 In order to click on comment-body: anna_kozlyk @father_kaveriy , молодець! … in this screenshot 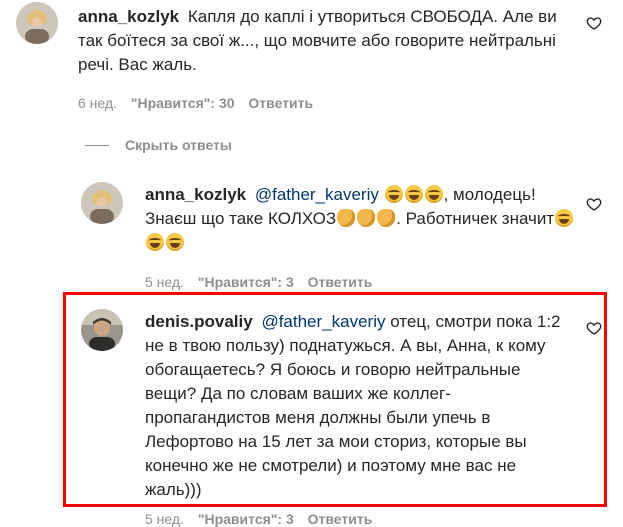, I will do `click(360, 219)`.